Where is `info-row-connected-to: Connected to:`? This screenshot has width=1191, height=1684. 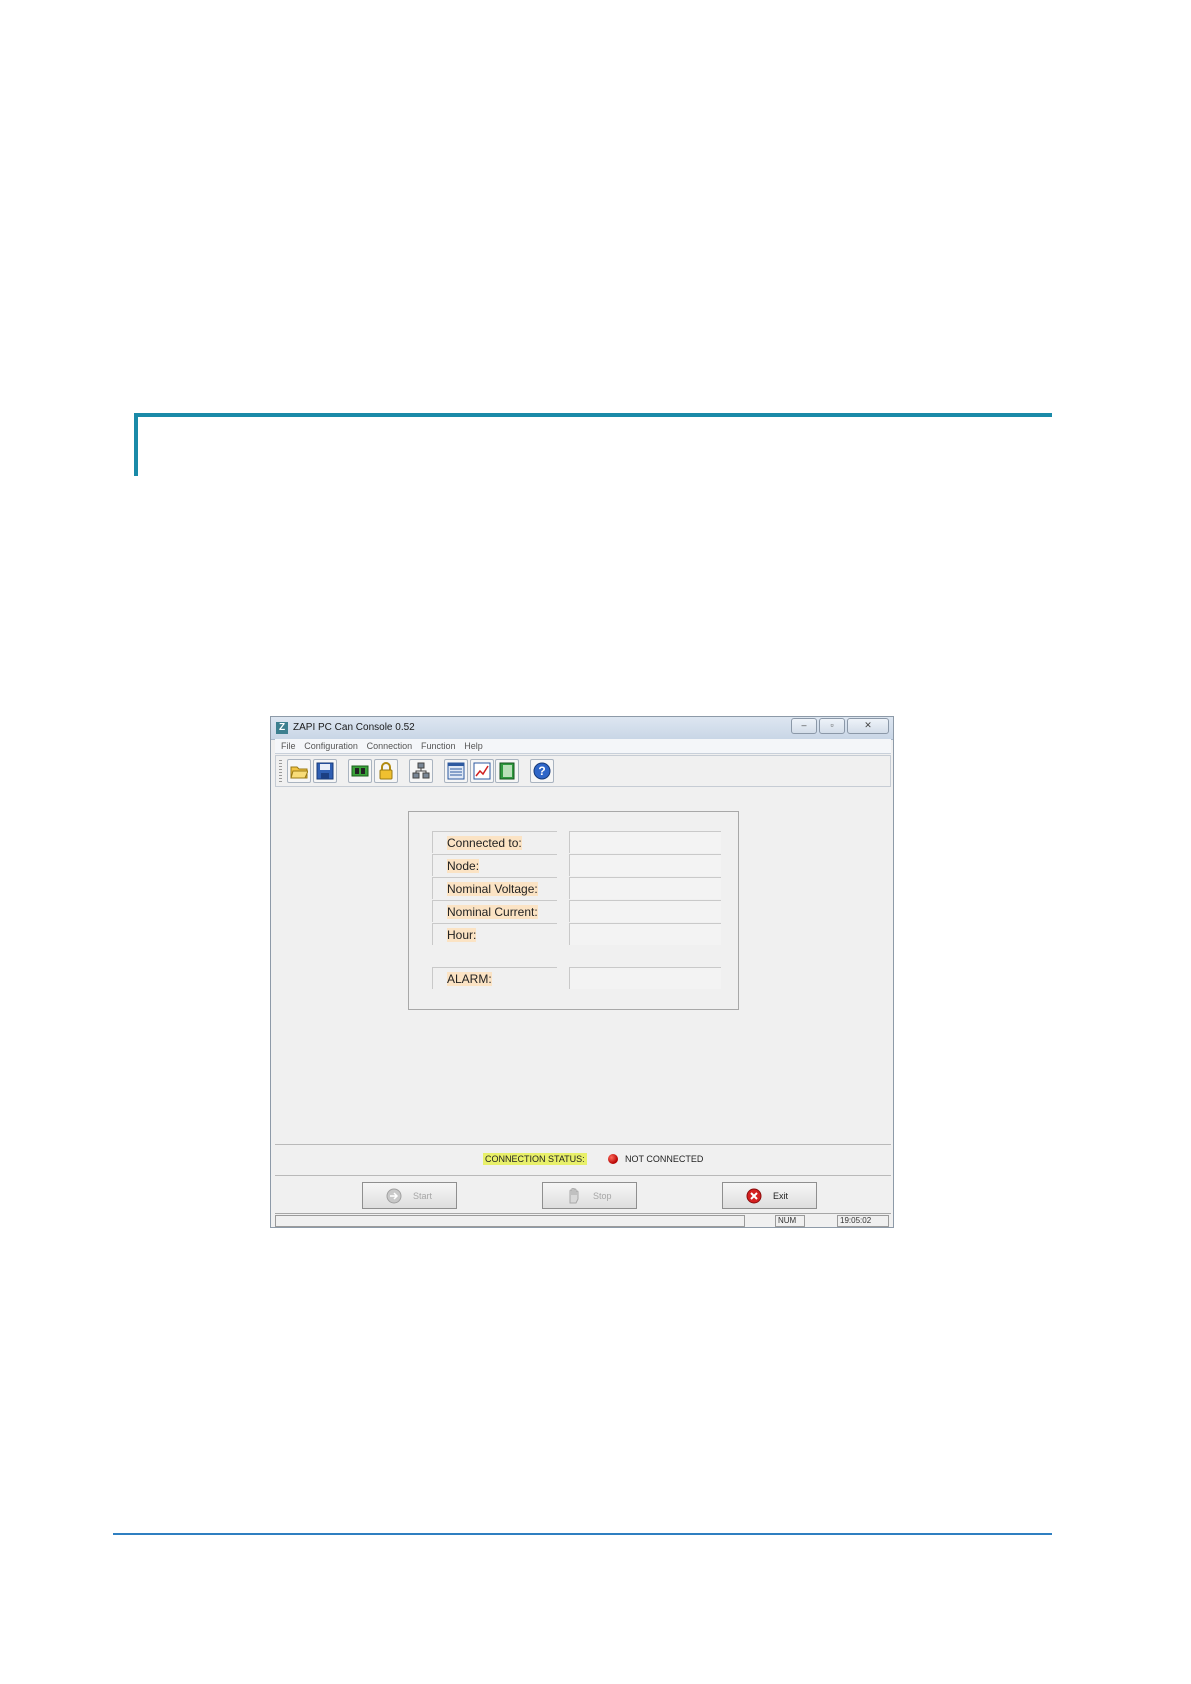 info-row-connected-to: Connected to: is located at coordinates (578, 842).